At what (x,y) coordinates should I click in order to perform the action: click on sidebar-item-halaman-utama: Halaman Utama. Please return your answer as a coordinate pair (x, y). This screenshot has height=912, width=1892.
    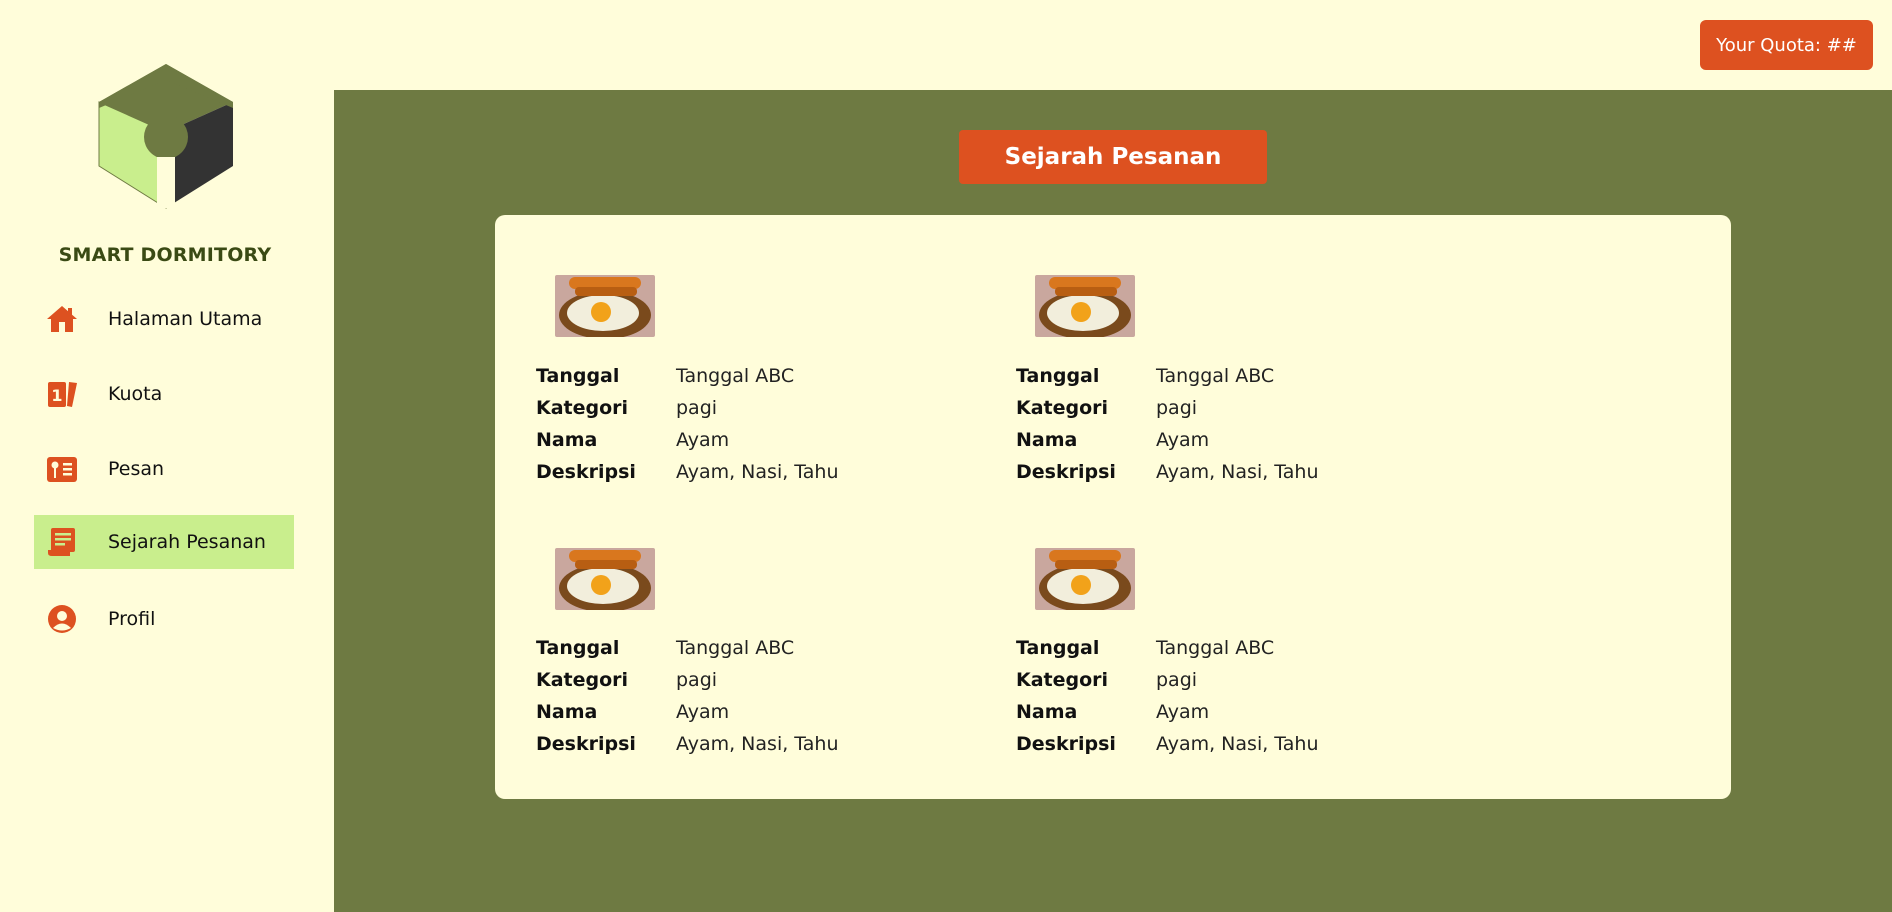
    Looking at the image, I should click on (164, 319).